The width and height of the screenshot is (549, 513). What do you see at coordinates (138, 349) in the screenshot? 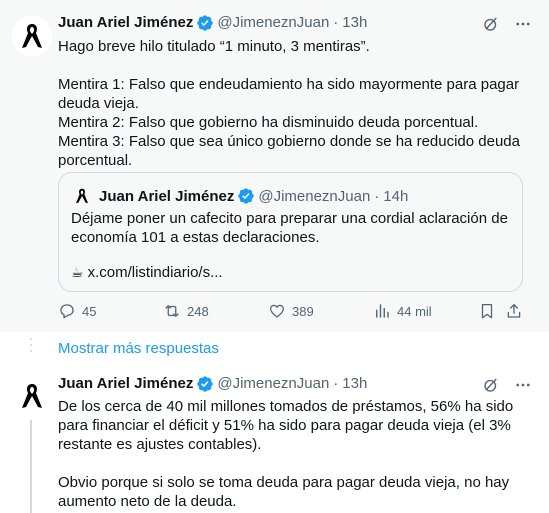
I see `show-more-replies-link: Mostrar más respuestas` at bounding box center [138, 349].